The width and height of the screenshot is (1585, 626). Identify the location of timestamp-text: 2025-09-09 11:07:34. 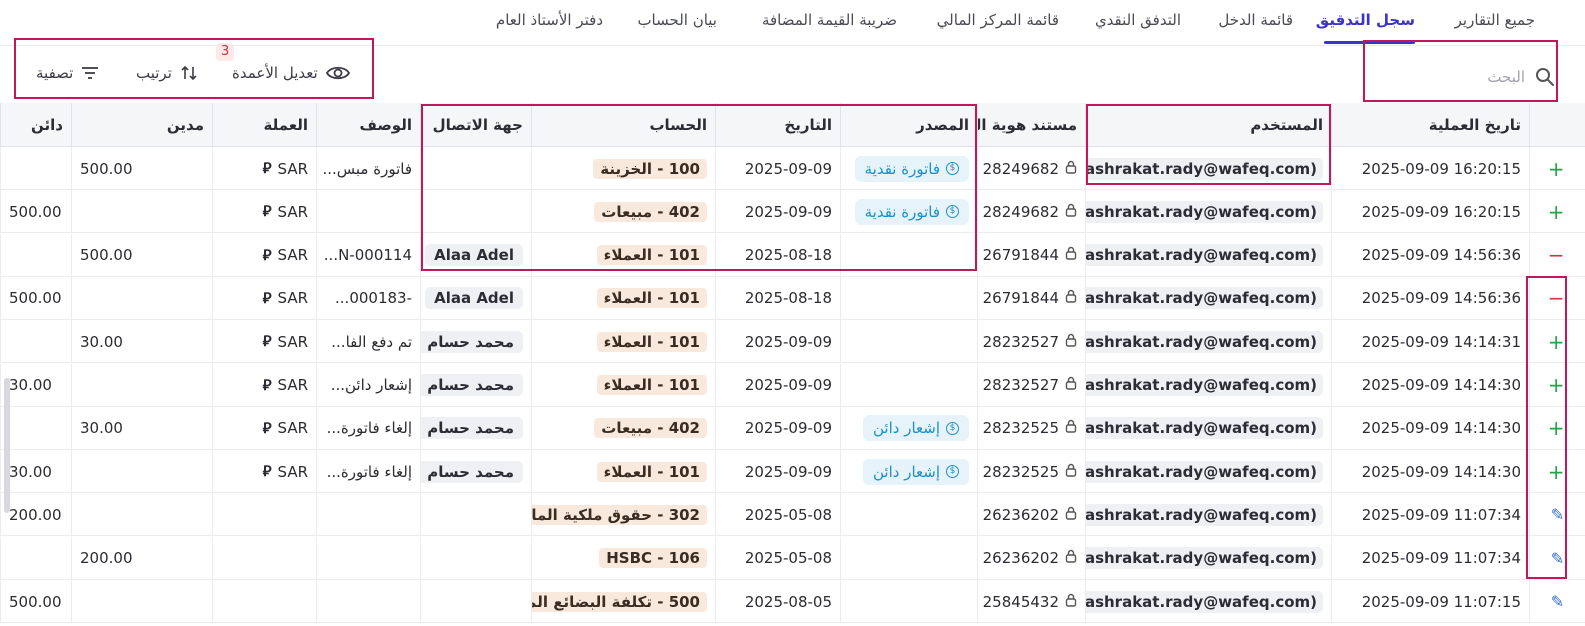
(1441, 514).